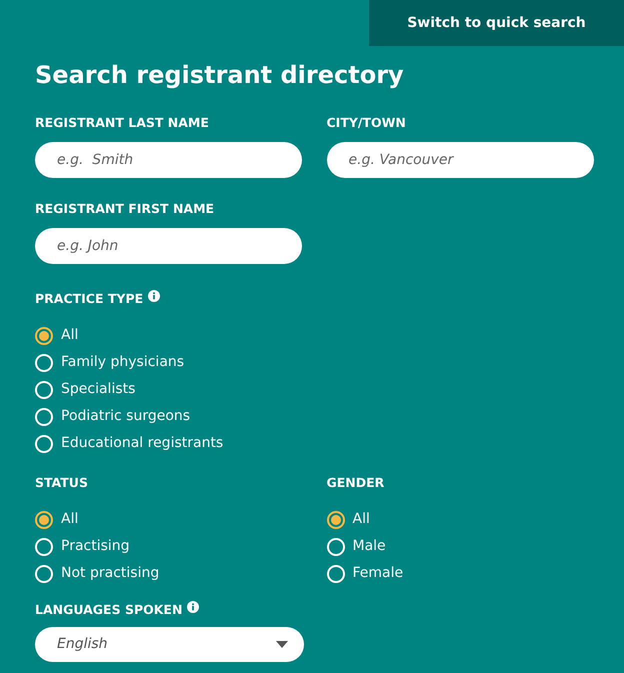  I want to click on field-label: PRACTICE TYPE, so click(89, 299).